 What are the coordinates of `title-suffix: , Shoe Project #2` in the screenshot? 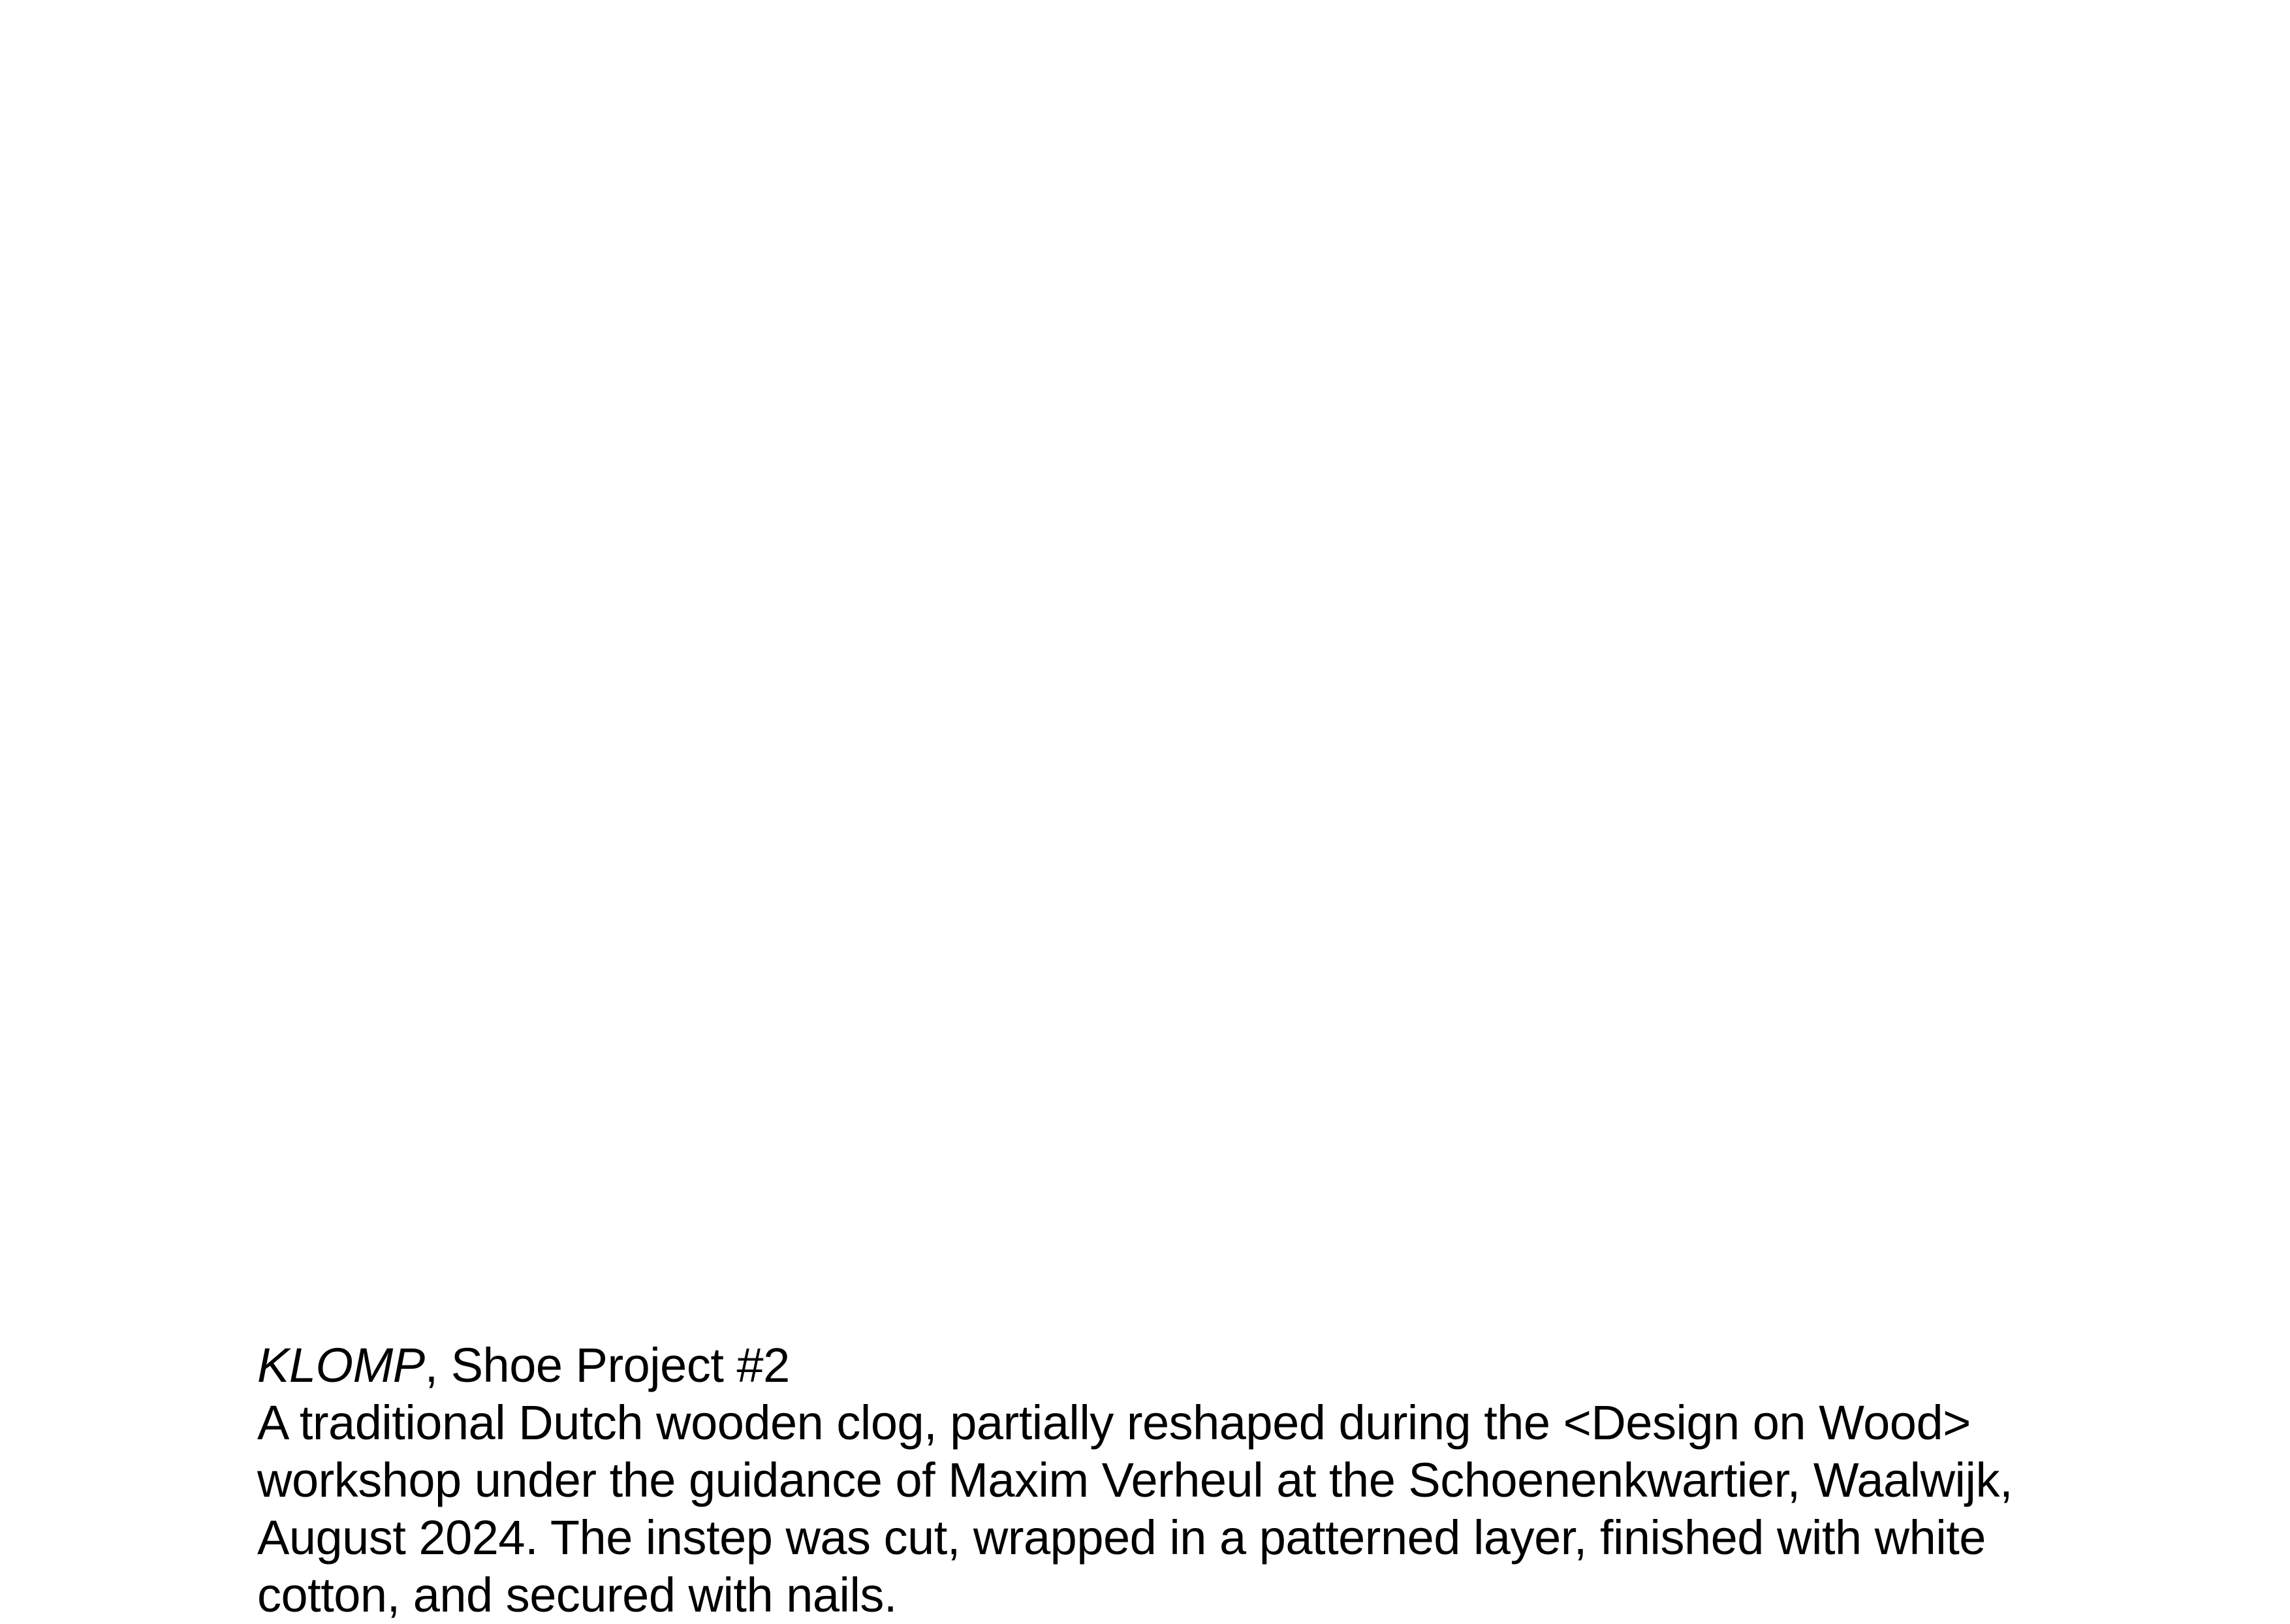 It's located at (607, 1365).